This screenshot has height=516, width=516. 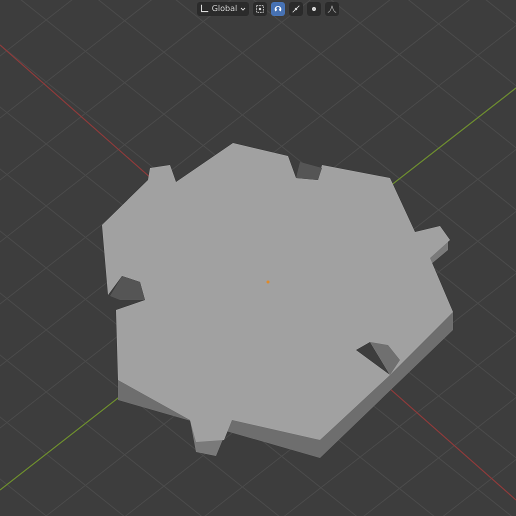 I want to click on orientation-dropdown: Global, so click(x=223, y=9).